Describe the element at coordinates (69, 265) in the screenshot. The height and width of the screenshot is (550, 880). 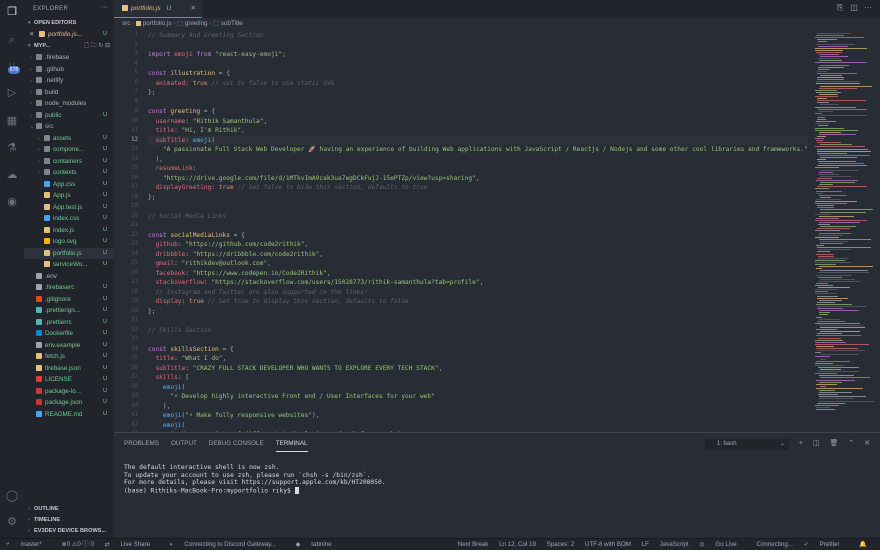
I see `tree-item: serviceWo... U` at that location.